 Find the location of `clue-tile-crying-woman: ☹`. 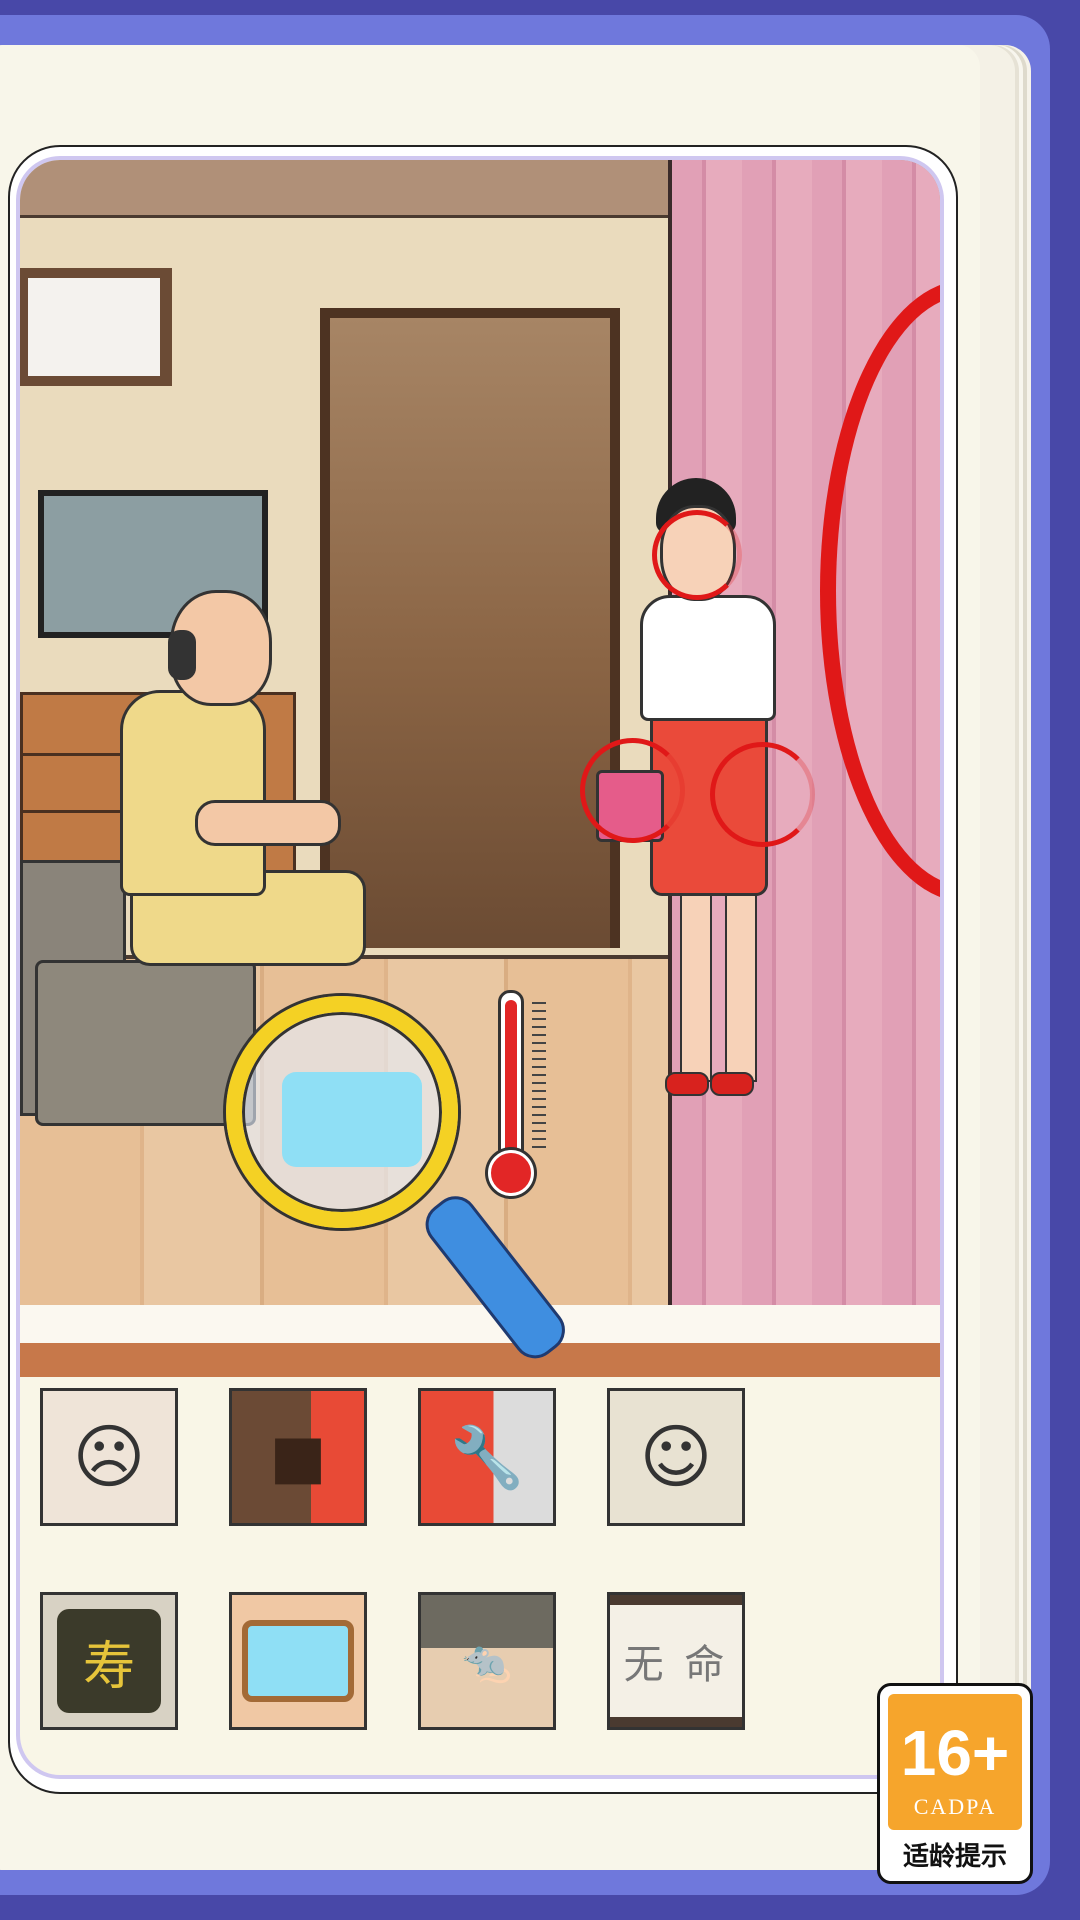

clue-tile-crying-woman: ☹ is located at coordinates (109, 1457).